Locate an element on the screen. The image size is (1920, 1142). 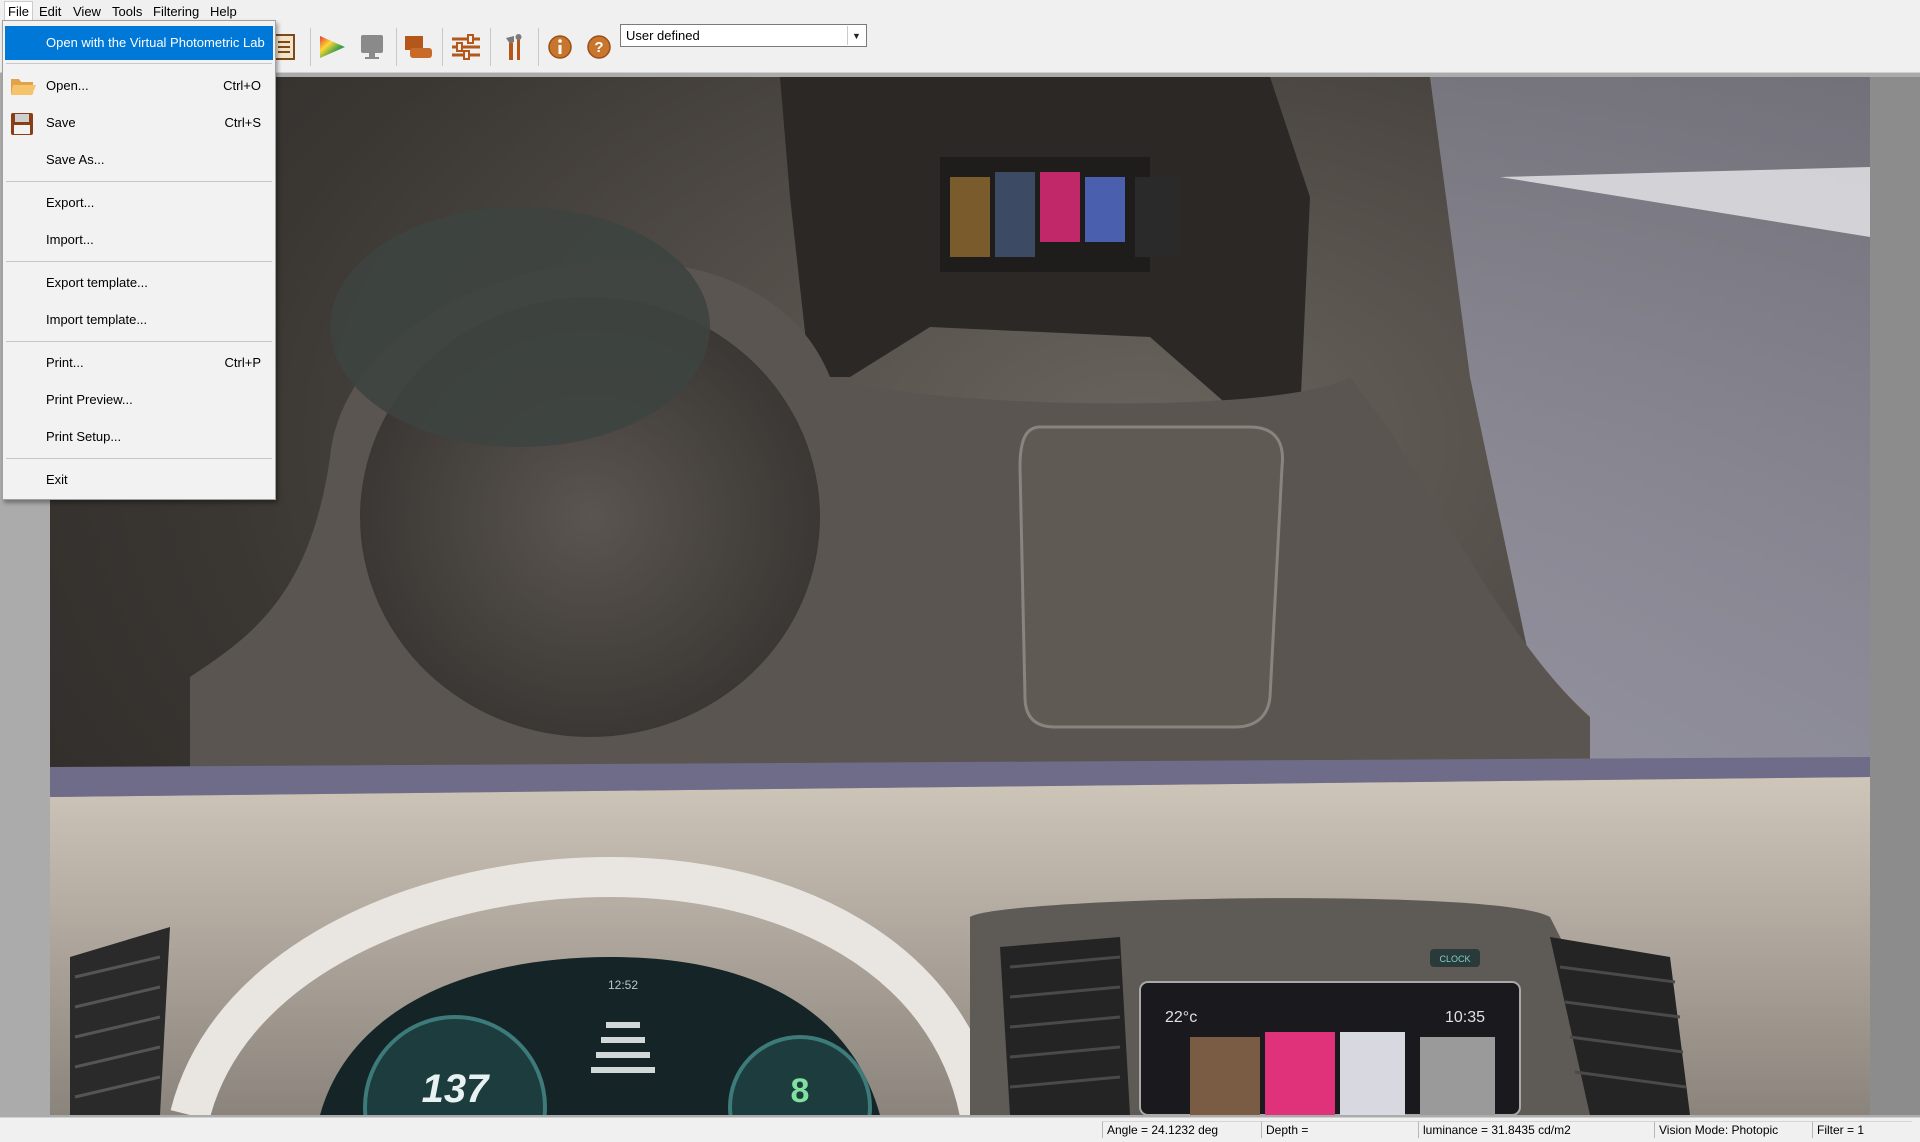
menu-file: File is located at coordinates (18, 11).